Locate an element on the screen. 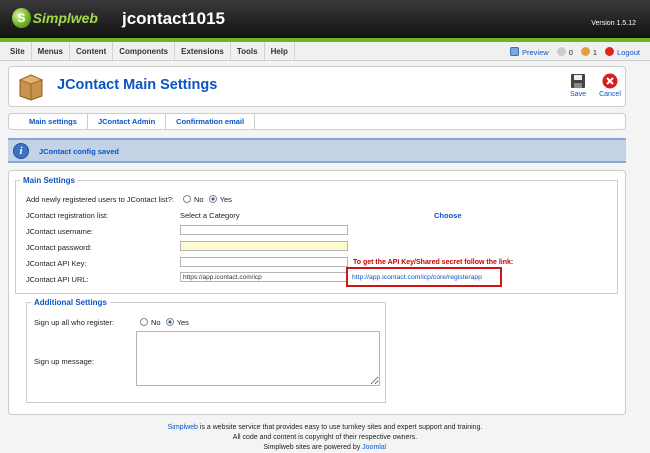 This screenshot has height=453, width=650. cancel-icon is located at coordinates (610, 81).